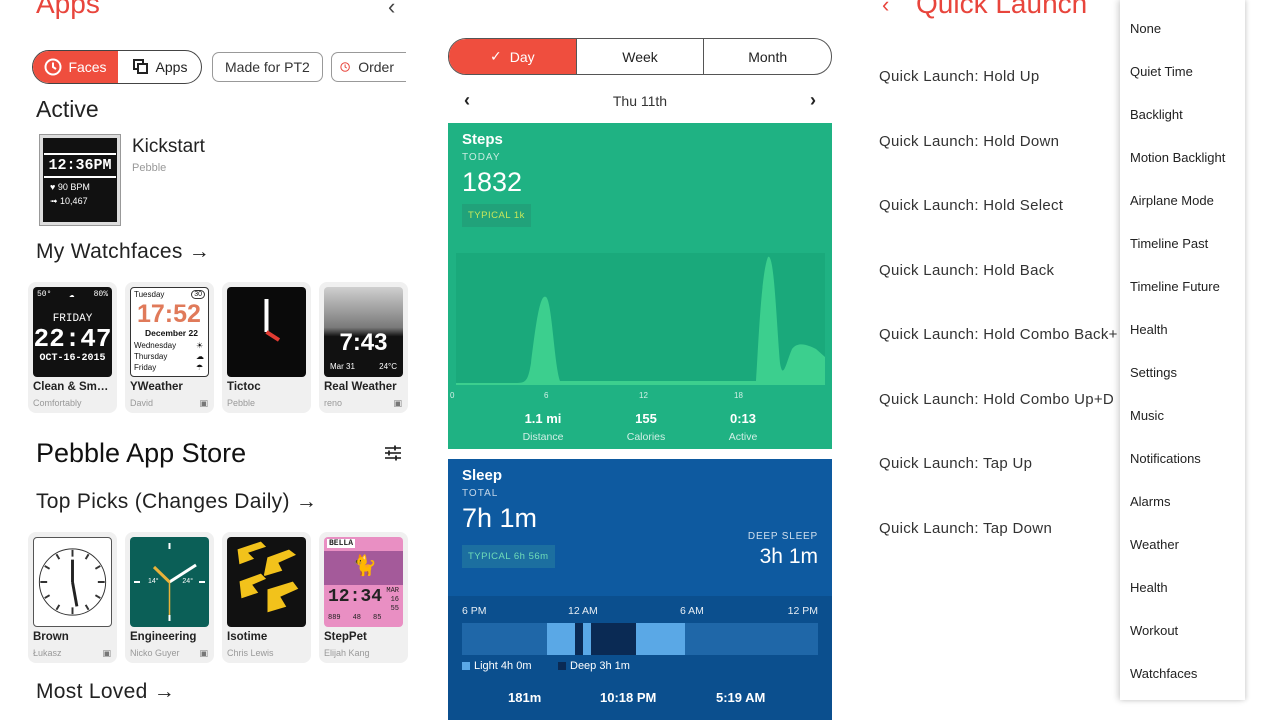 Image resolution: width=1280 pixels, height=720 pixels. What do you see at coordinates (743, 427) in the screenshot?
I see `active-stat: 0:13 Active` at bounding box center [743, 427].